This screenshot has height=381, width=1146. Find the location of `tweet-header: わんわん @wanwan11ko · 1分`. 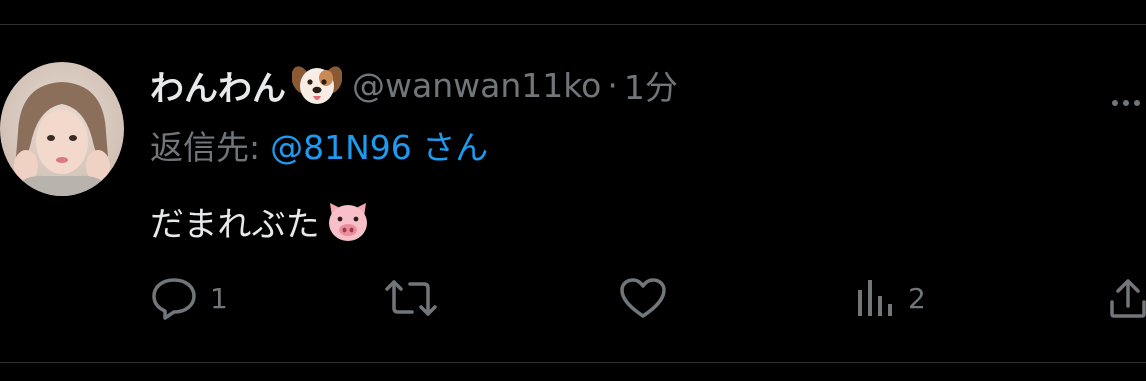

tweet-header: わんわん @wanwan11ko · 1分 is located at coordinates (414, 85).